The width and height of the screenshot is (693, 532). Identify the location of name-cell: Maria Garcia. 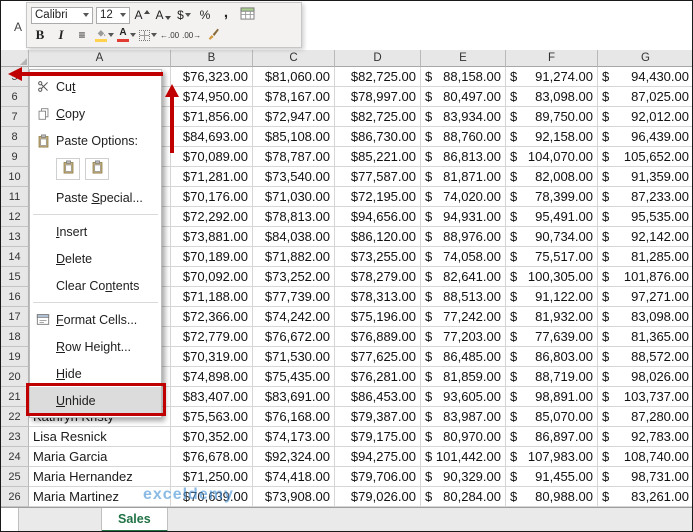
(100, 457).